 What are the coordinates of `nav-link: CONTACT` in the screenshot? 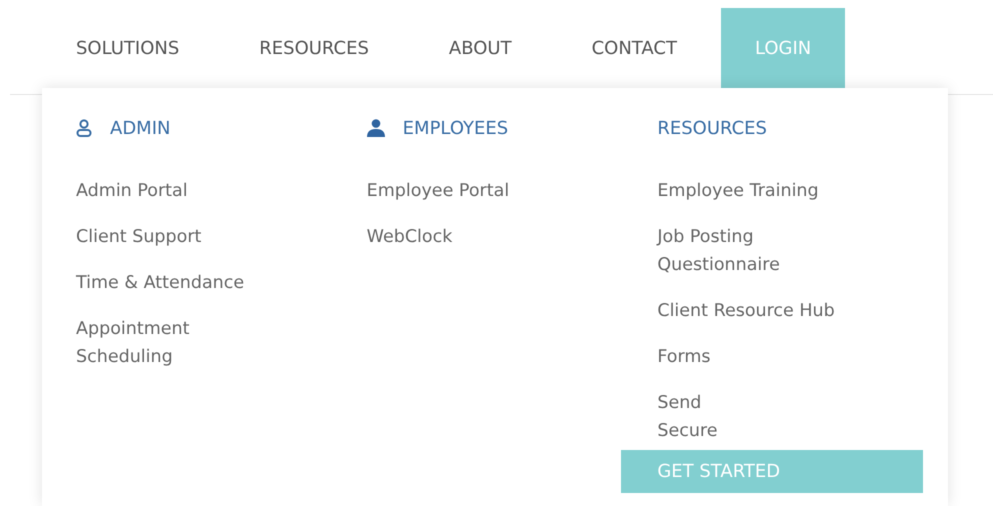 It's located at (634, 48).